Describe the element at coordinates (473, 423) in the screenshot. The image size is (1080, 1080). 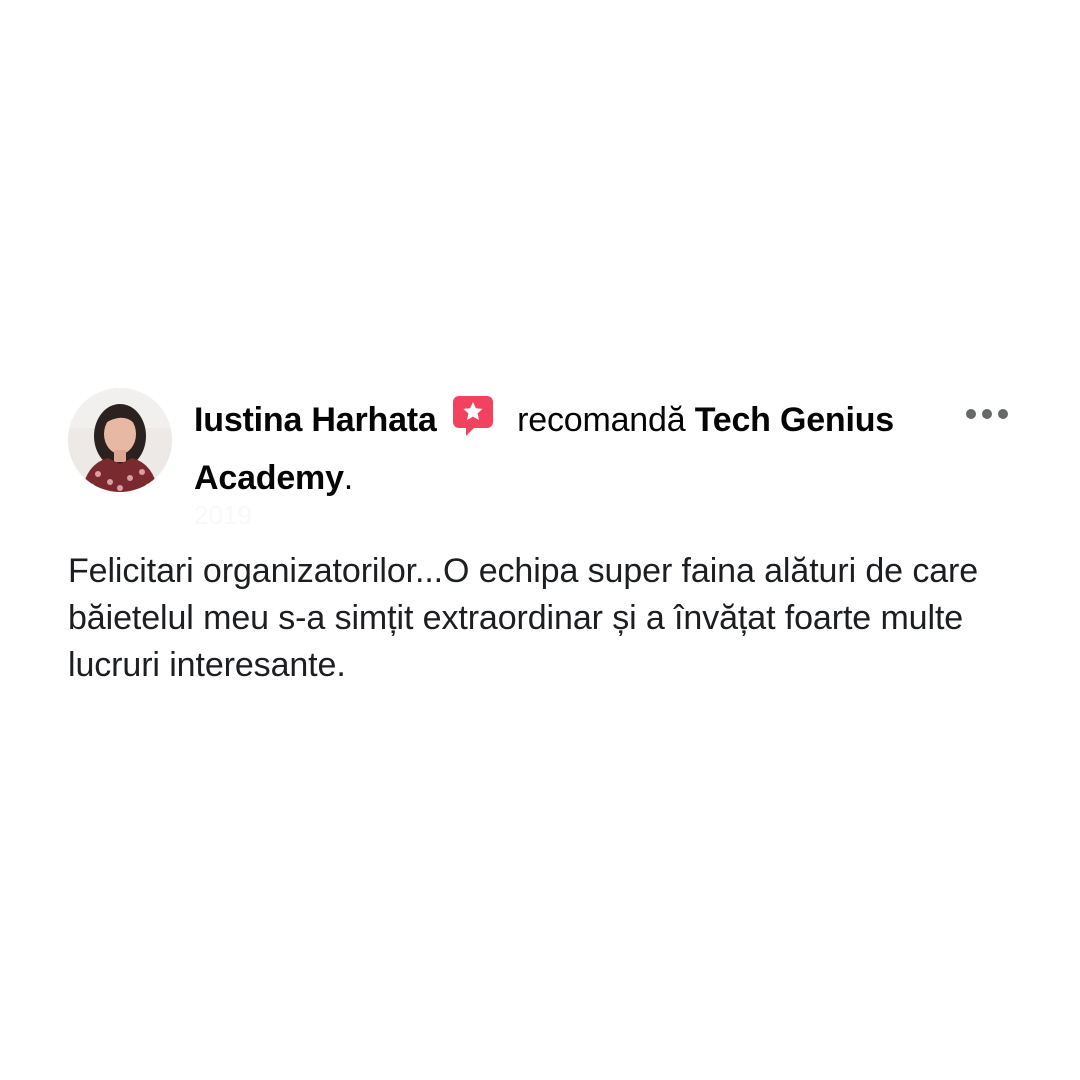
I see `recommend-star-badge-icon` at that location.